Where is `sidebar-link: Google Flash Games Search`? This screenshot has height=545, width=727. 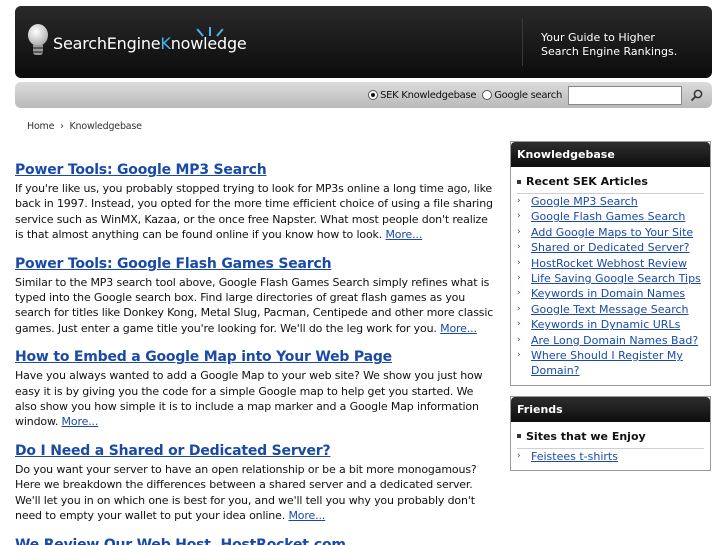 sidebar-link: Google Flash Games Search is located at coordinates (608, 216).